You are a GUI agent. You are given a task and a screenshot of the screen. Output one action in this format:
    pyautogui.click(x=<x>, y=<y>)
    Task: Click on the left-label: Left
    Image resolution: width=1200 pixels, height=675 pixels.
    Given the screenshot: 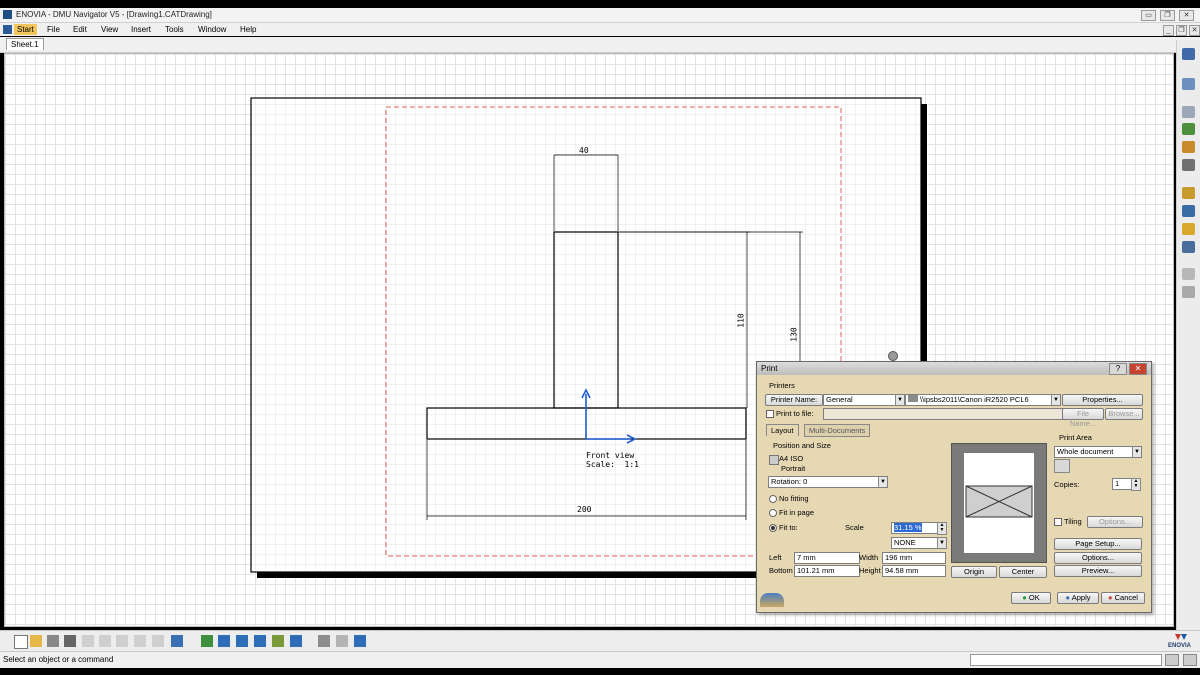 What is the action you would take?
    pyautogui.click(x=775, y=557)
    